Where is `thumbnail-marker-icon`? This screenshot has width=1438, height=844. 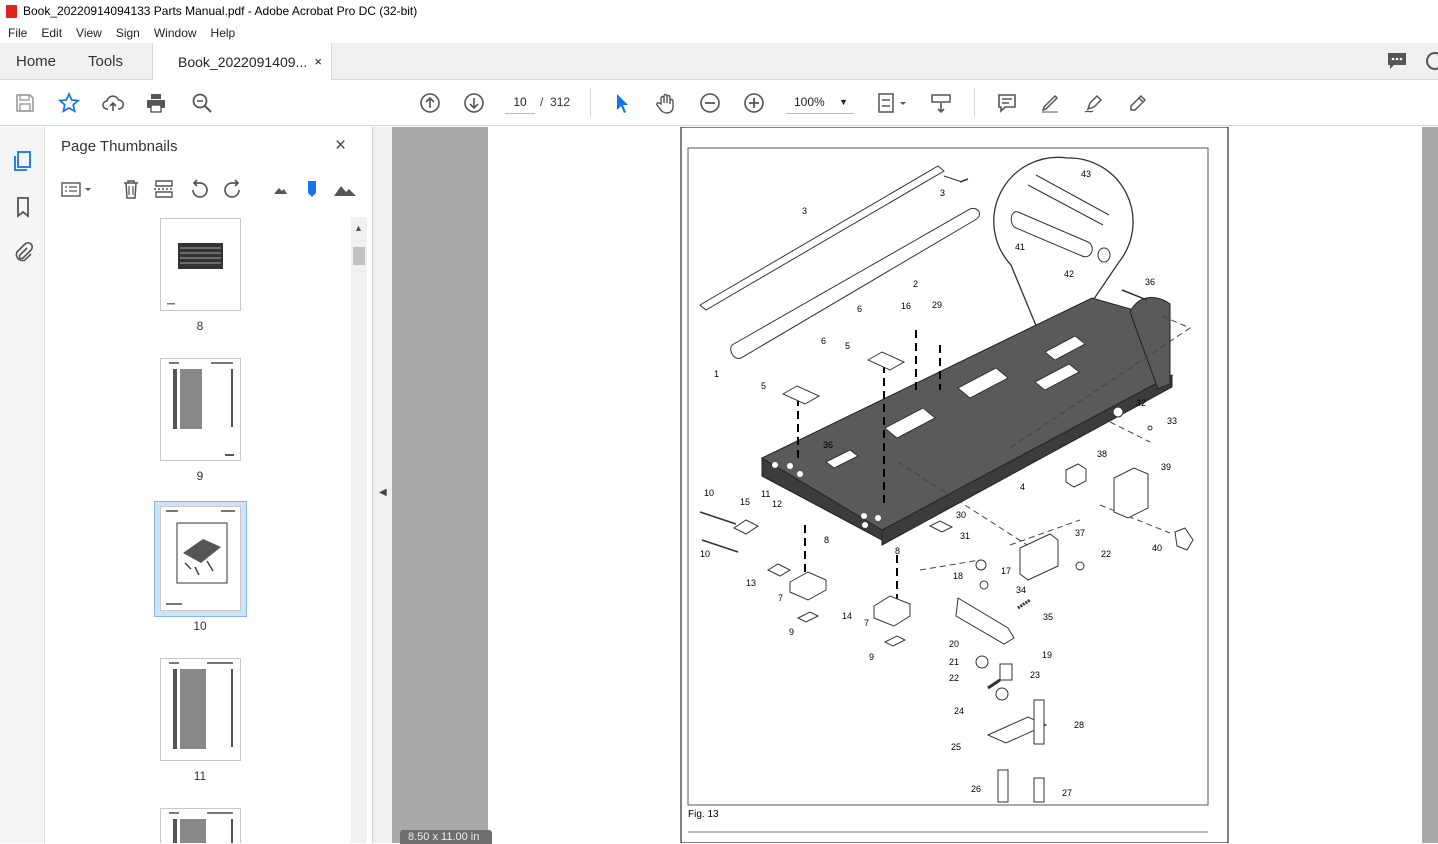
thumbnail-marker-icon is located at coordinates (312, 189).